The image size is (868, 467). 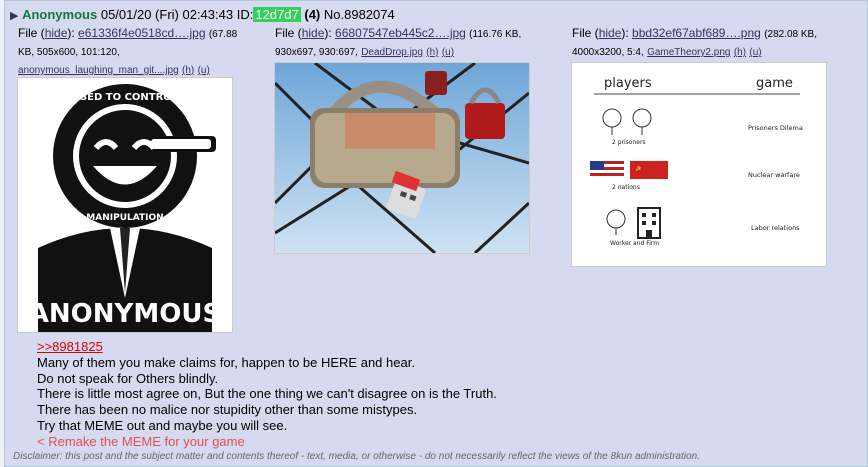 I want to click on file-2-meta1: (116.76 KB,, so click(x=495, y=34).